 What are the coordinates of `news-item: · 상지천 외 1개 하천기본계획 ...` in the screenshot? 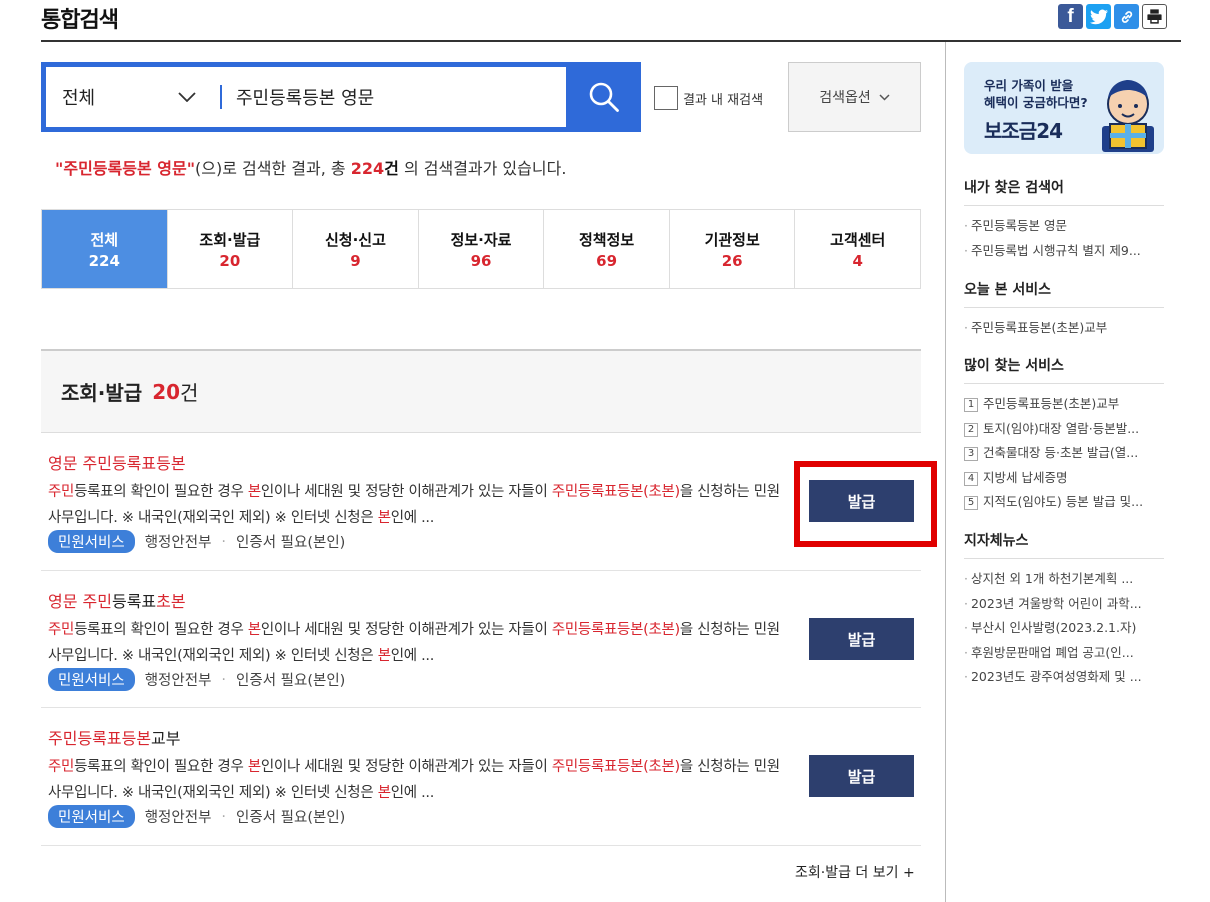 It's located at (1064, 579).